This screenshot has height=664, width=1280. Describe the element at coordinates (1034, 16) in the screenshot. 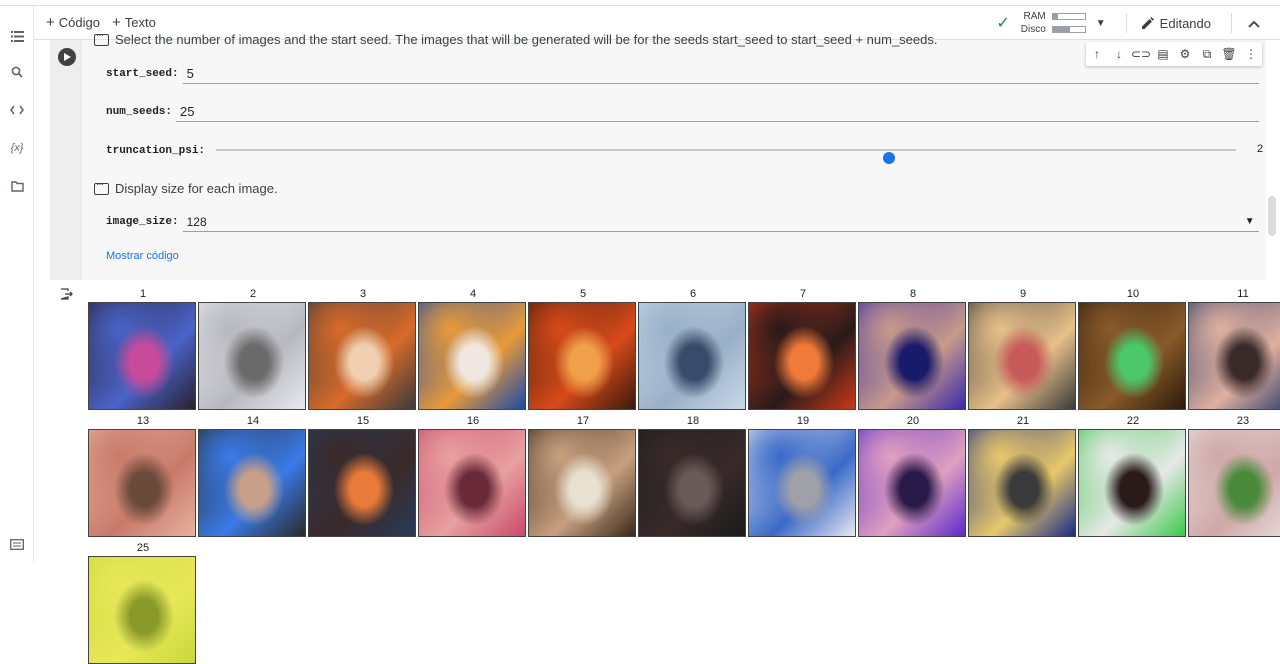

I see `ram-label: RAM` at that location.